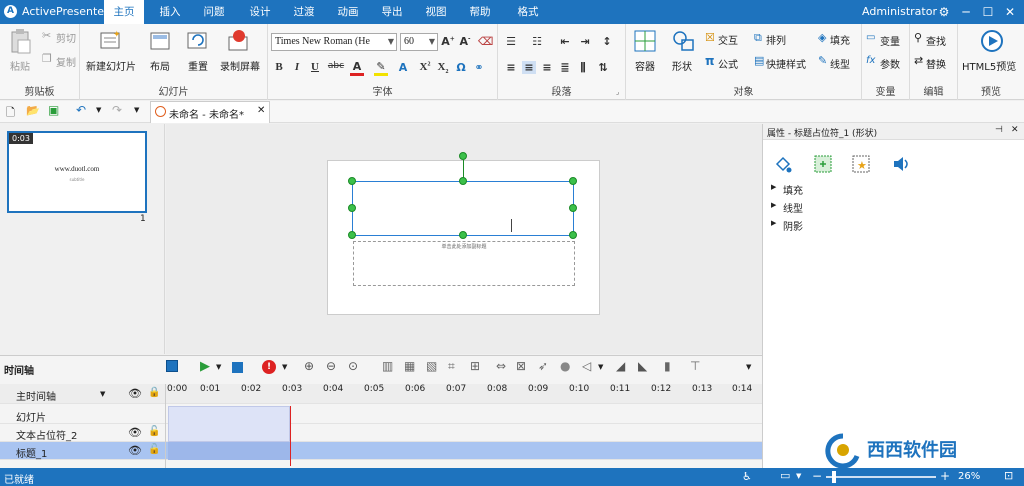  Describe the element at coordinates (573, 208) in the screenshot. I see `resize-handle-e` at that location.